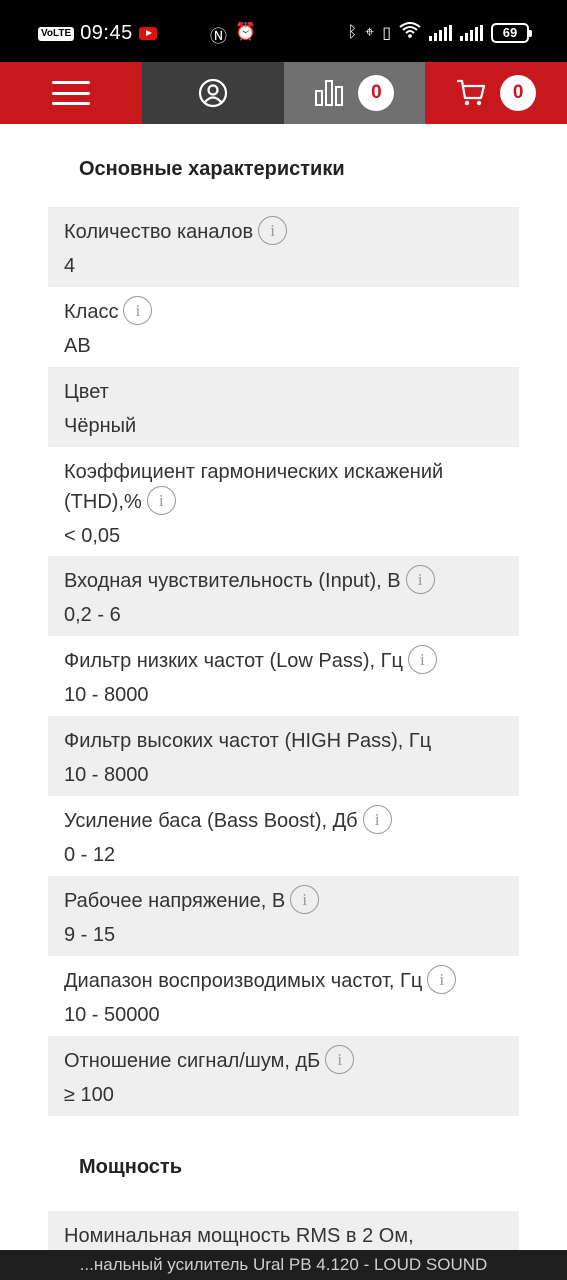 The image size is (567, 1280). I want to click on compare-icon, so click(329, 93).